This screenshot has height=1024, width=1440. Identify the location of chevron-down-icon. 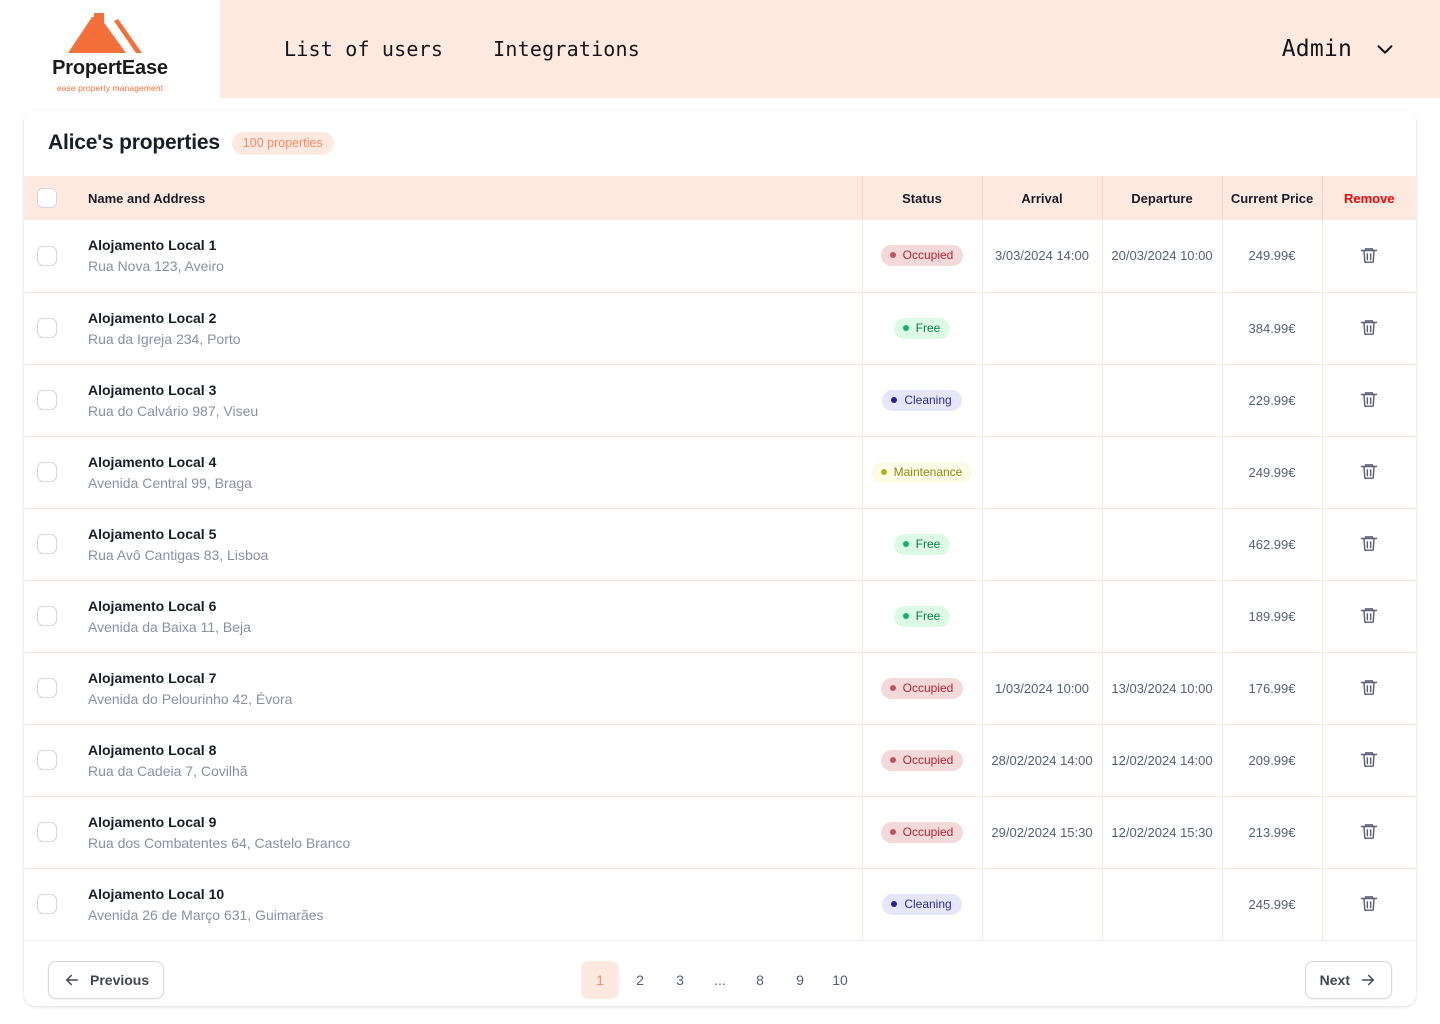
(1385, 49).